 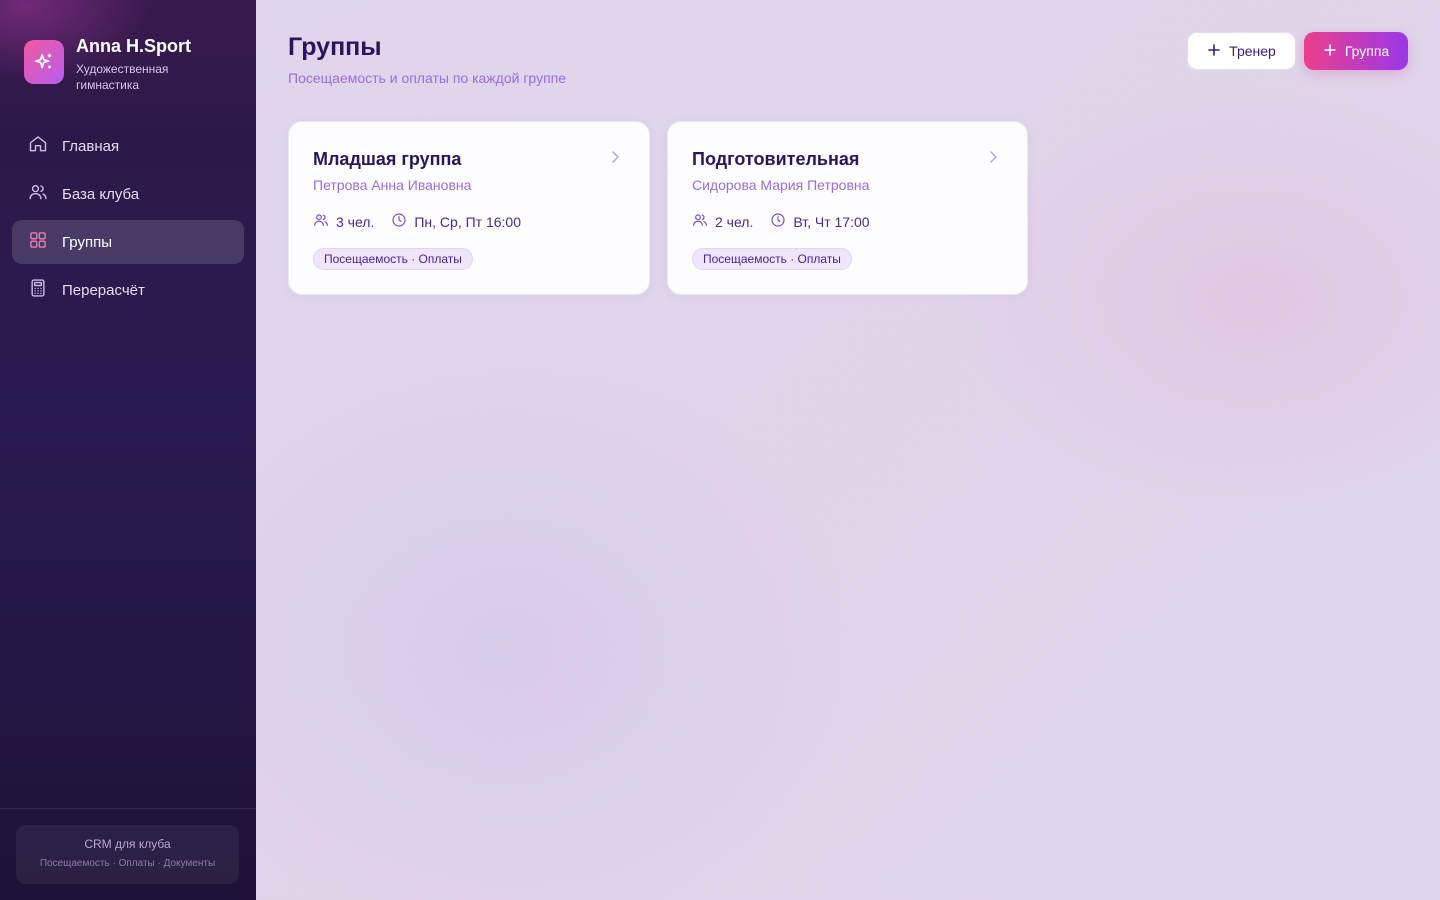 I want to click on group-meta: 3 чел. Пн, Ср, Пт 16:00, so click(x=469, y=221).